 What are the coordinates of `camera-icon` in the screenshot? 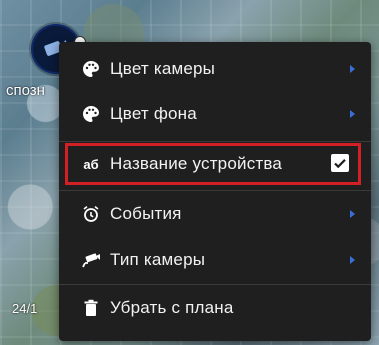 It's located at (91, 260).